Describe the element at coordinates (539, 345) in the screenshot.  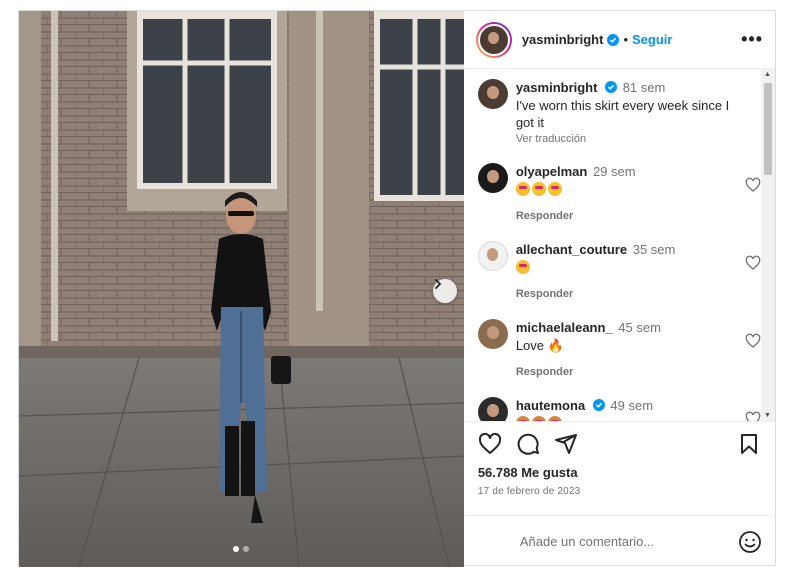
I see `comment-text: Love 🔥` at that location.